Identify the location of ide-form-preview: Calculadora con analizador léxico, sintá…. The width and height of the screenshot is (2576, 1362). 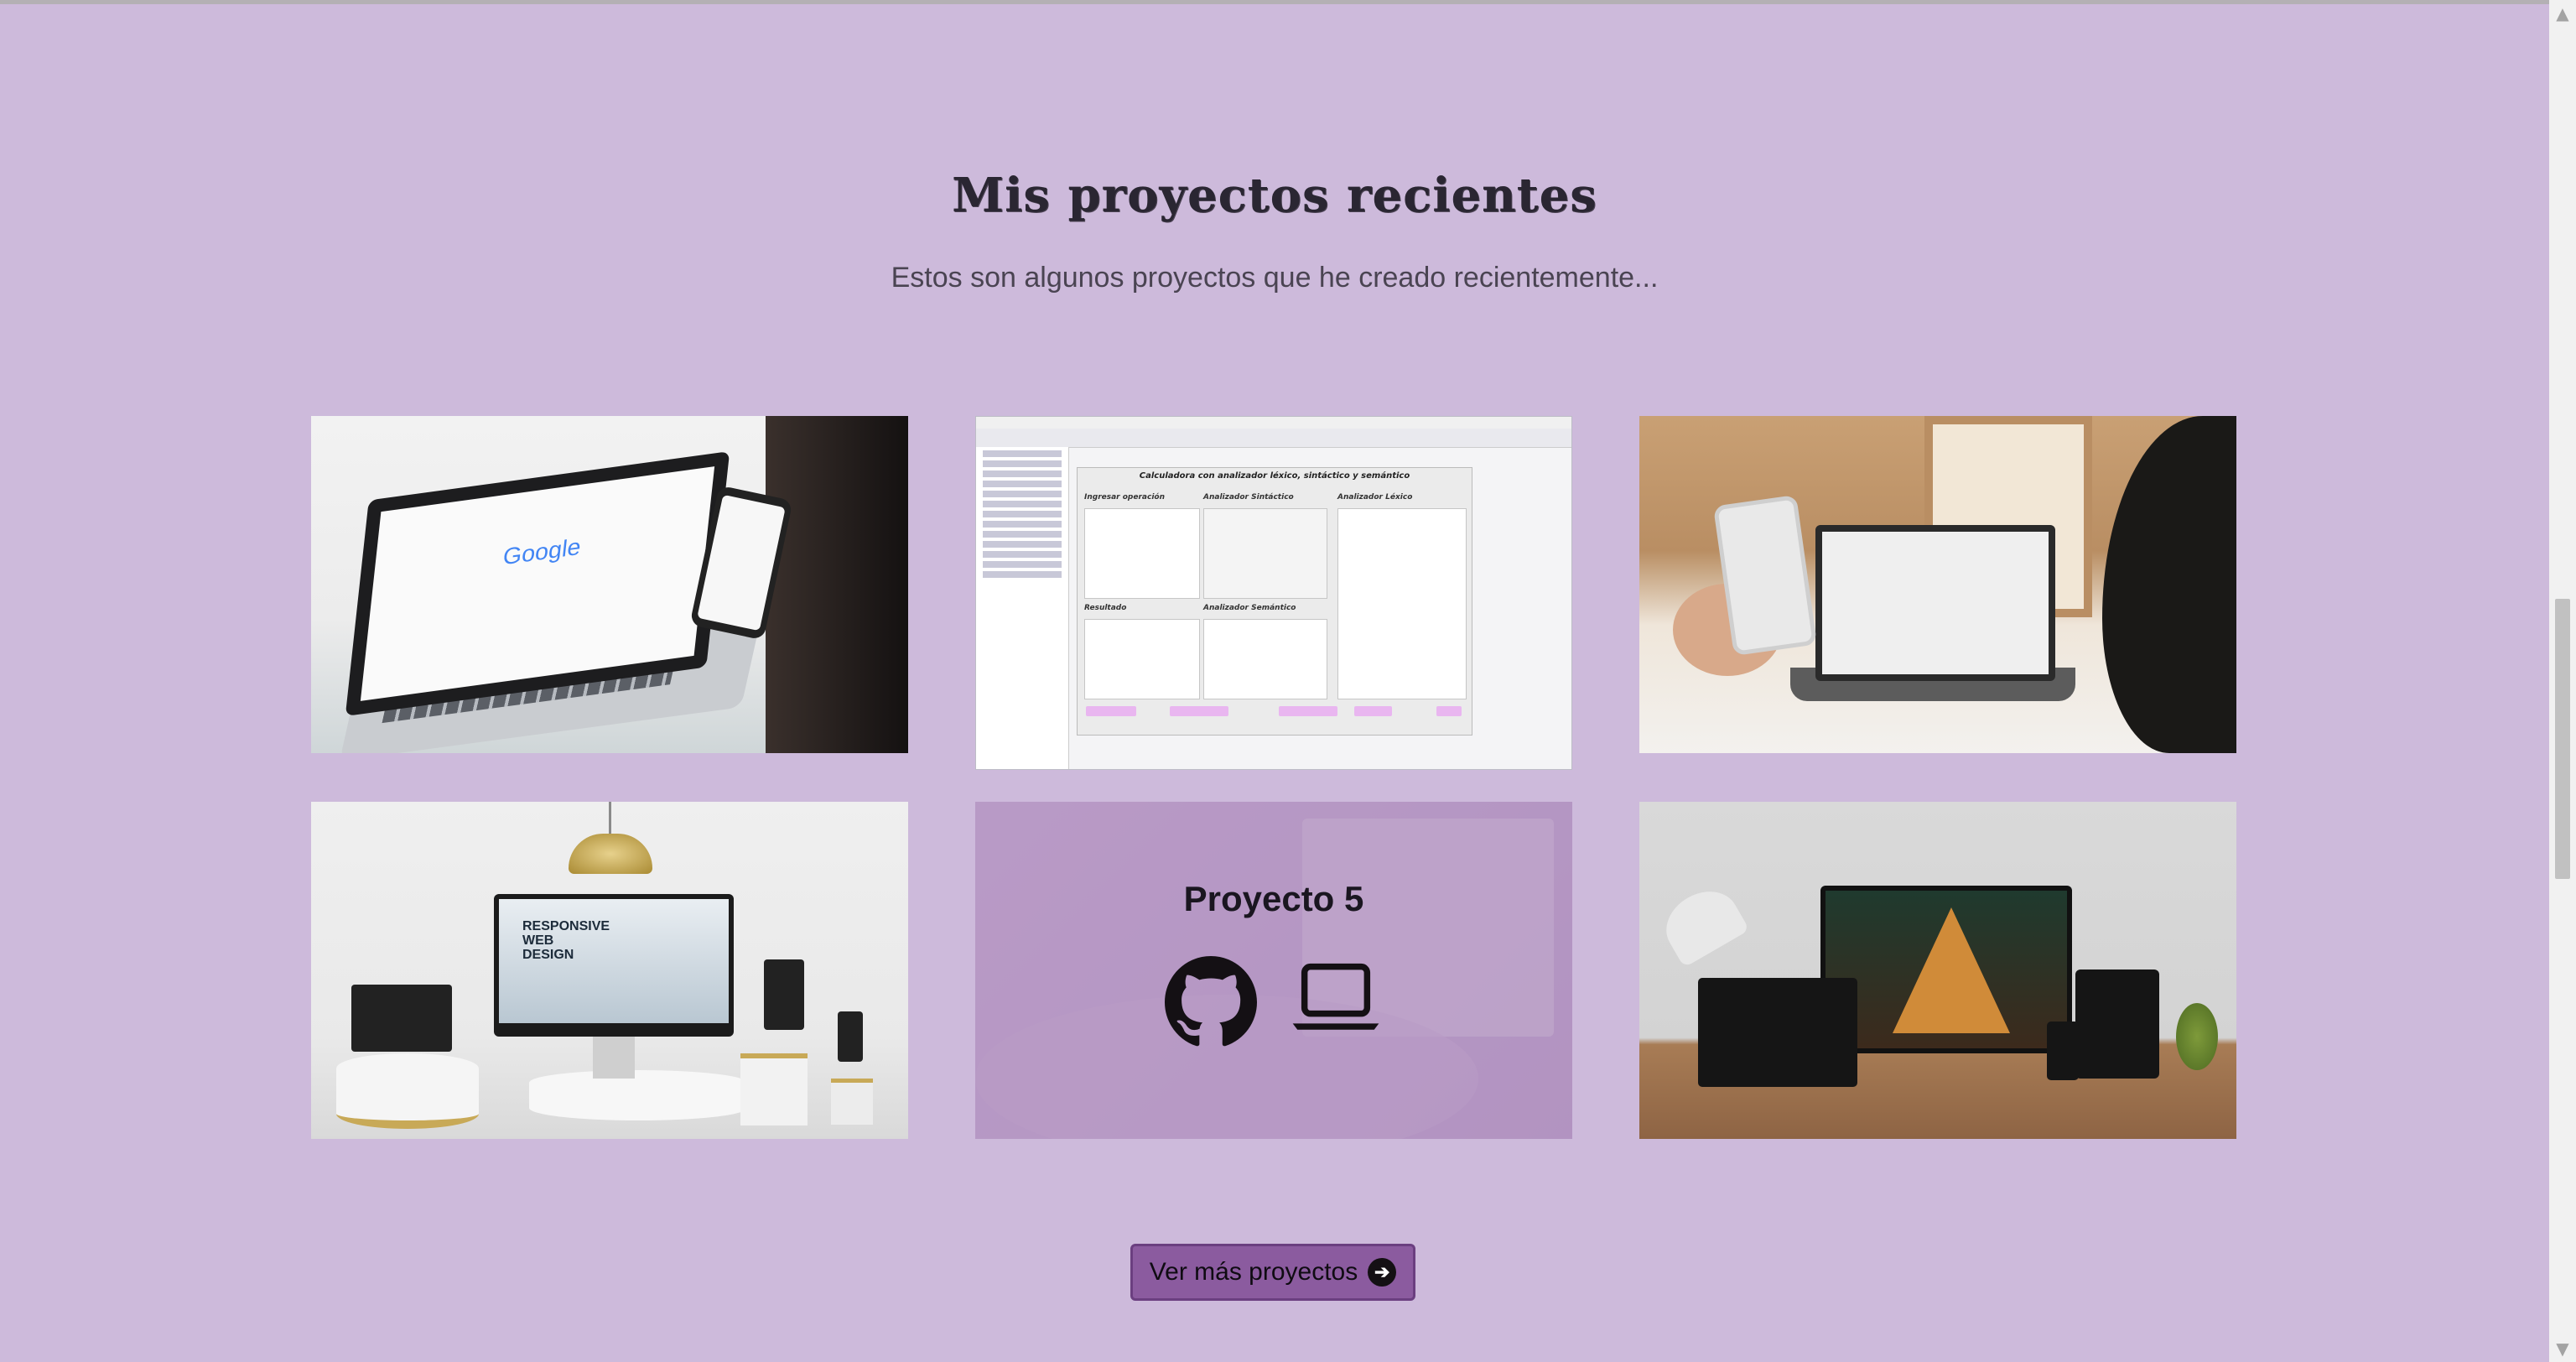
(1274, 601).